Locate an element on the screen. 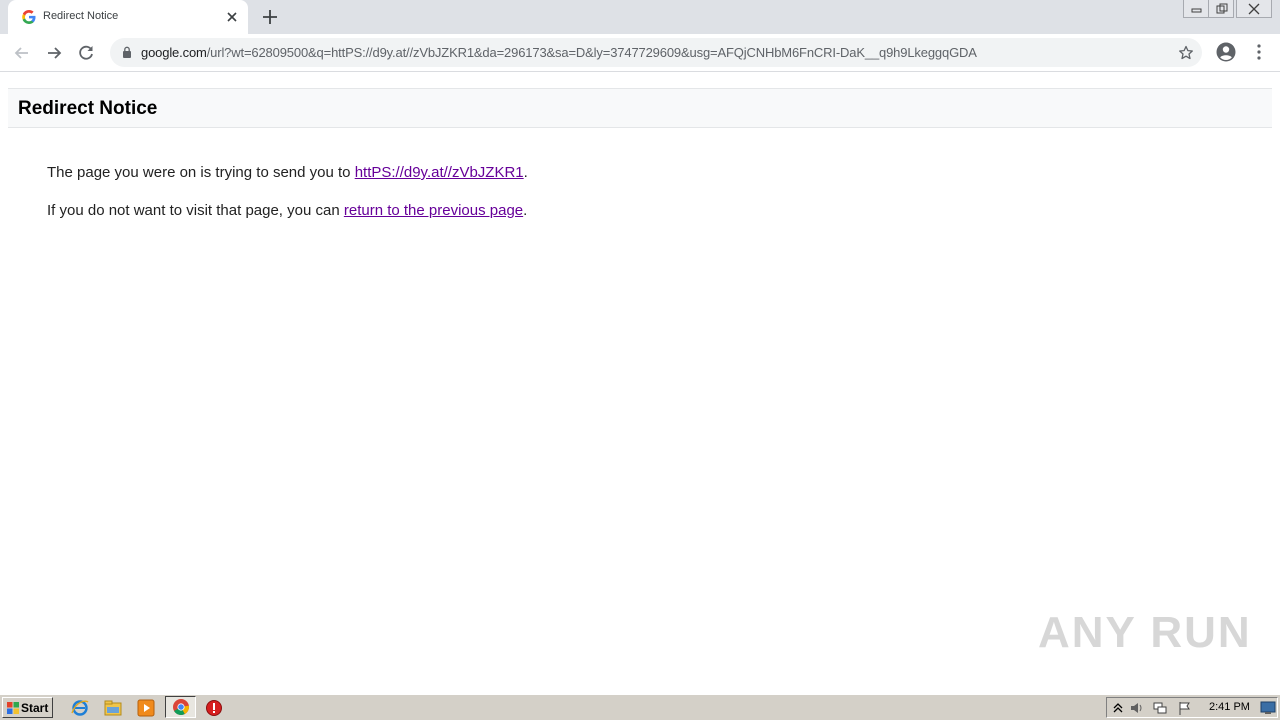 The image size is (1280, 720). start-button: Start is located at coordinates (27, 707).